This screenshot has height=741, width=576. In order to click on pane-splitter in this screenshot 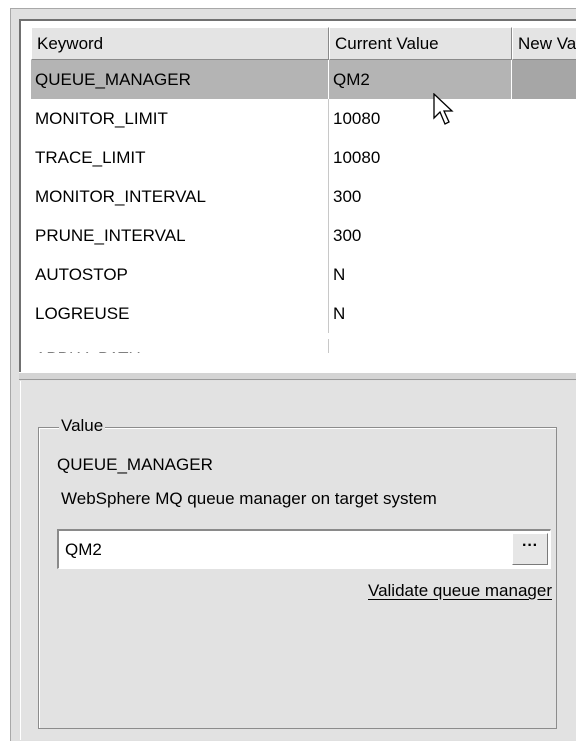, I will do `click(297, 376)`.